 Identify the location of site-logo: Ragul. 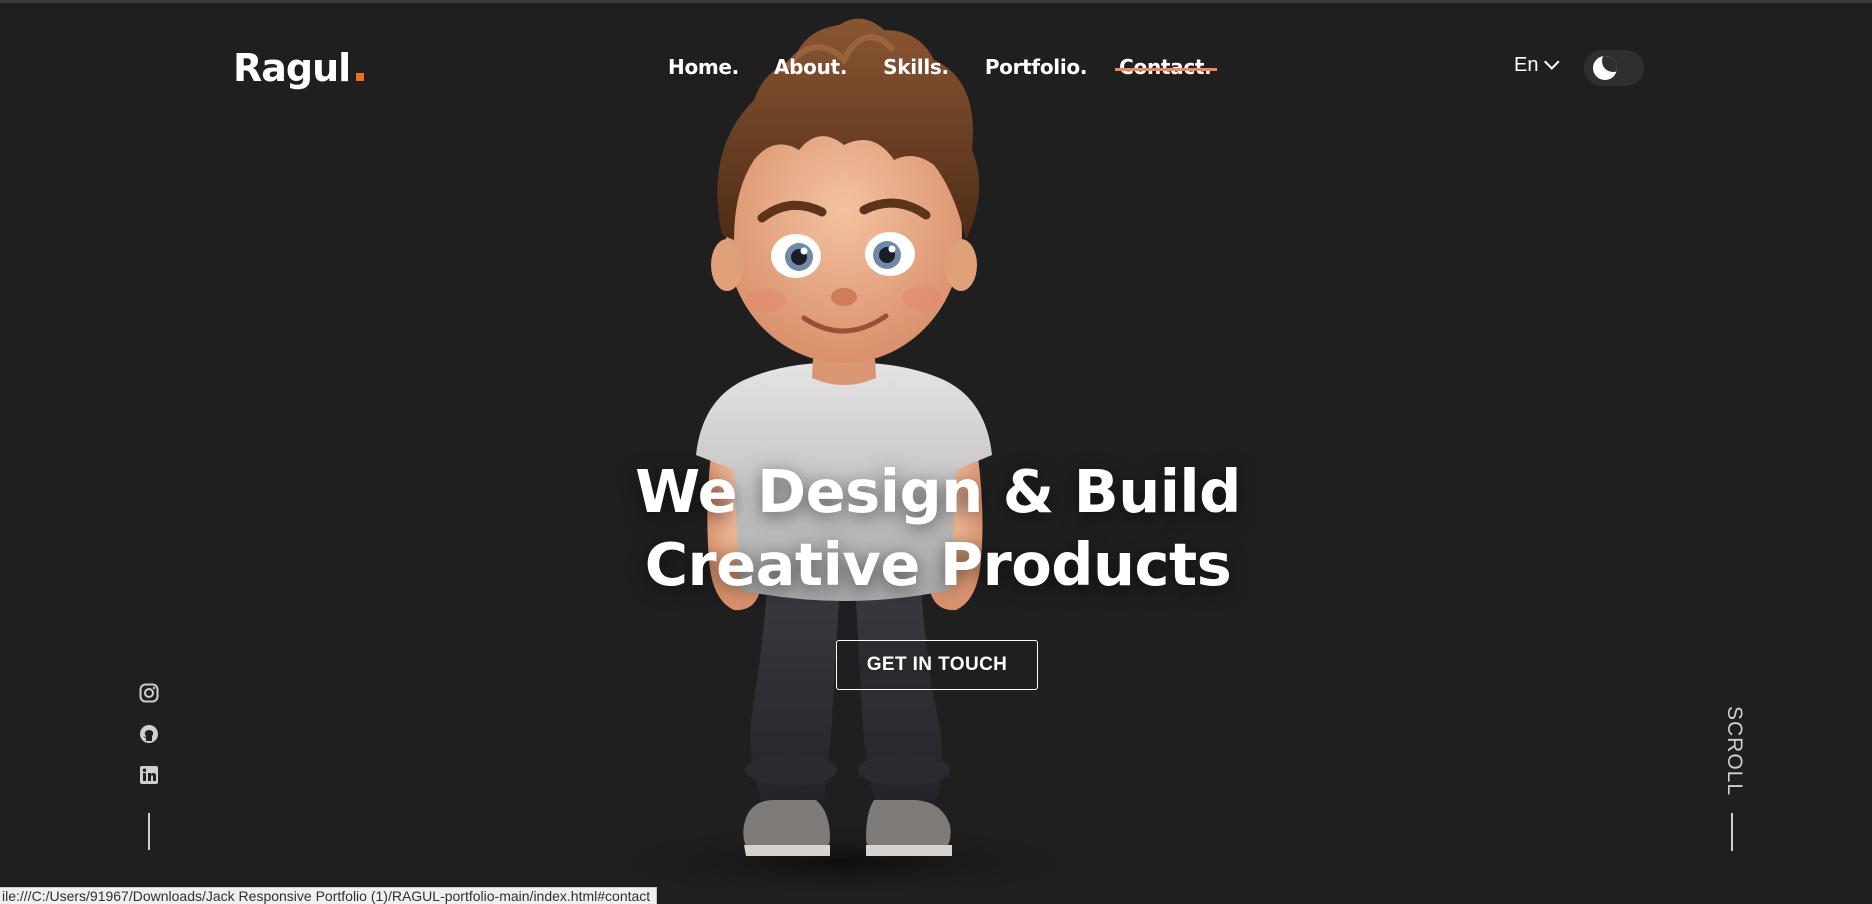
(299, 68).